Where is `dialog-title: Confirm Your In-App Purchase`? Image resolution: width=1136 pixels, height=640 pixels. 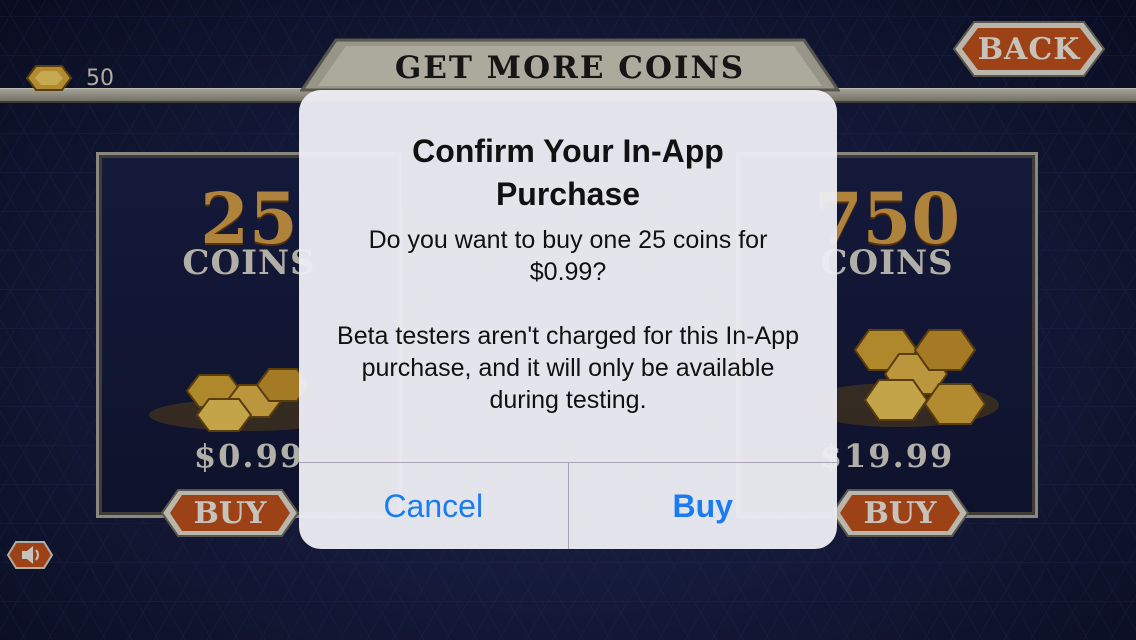 dialog-title: Confirm Your In-App Purchase is located at coordinates (568, 172).